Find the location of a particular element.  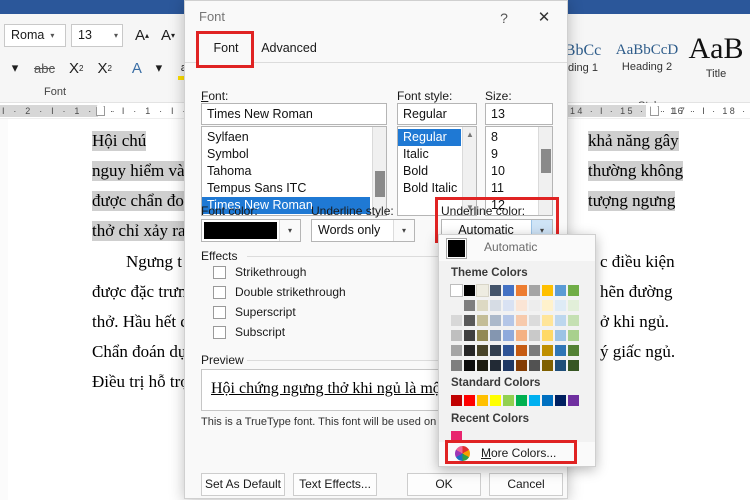

size-list: 8 9 10 11 12 is located at coordinates (519, 171).